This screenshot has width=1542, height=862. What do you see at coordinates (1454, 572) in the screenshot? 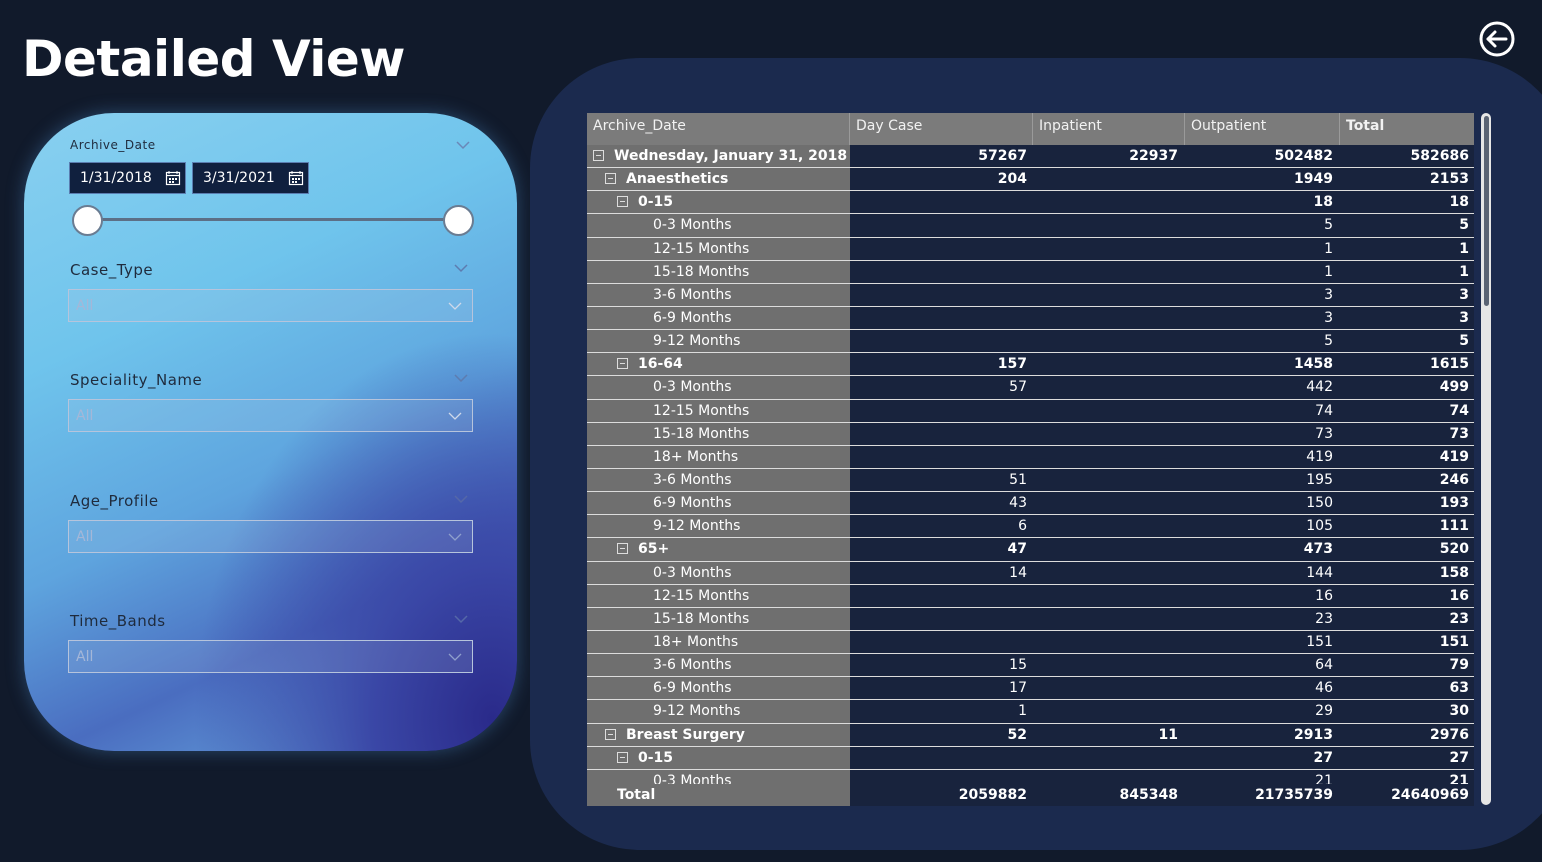
I see `cell-total: 158` at bounding box center [1454, 572].